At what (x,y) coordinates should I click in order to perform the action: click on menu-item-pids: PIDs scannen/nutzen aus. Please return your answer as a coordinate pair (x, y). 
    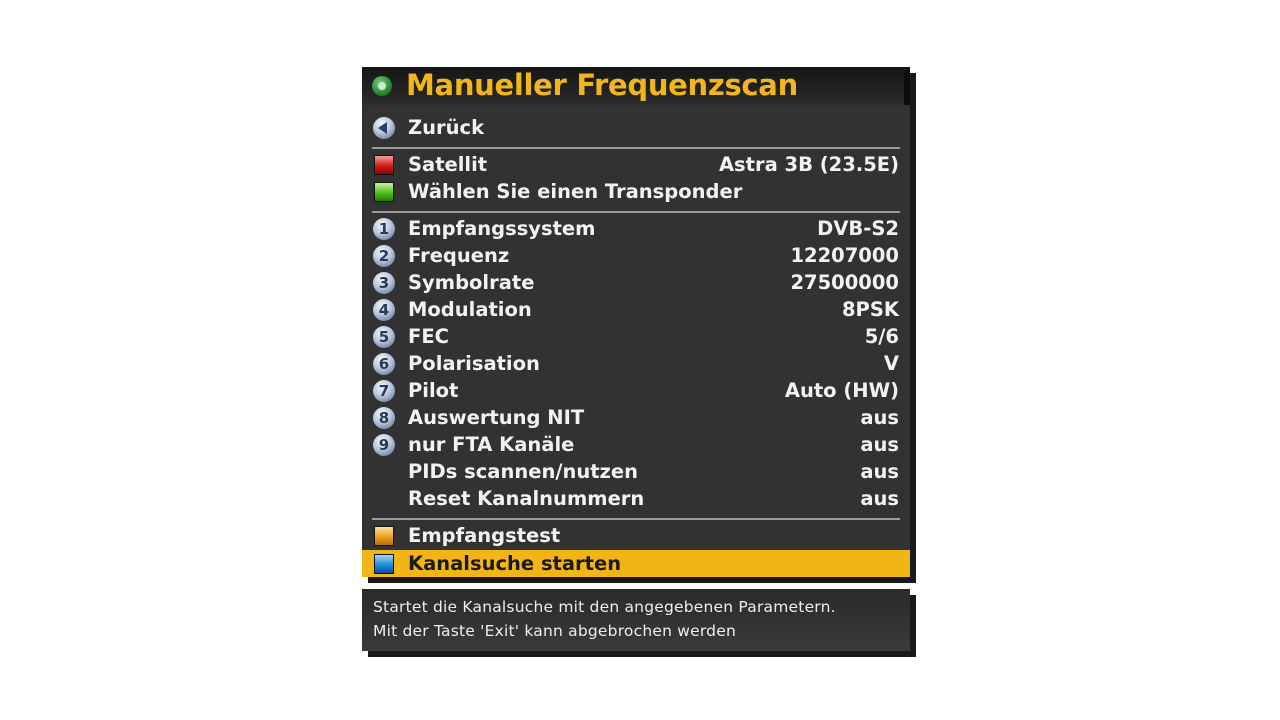
    Looking at the image, I should click on (636, 471).